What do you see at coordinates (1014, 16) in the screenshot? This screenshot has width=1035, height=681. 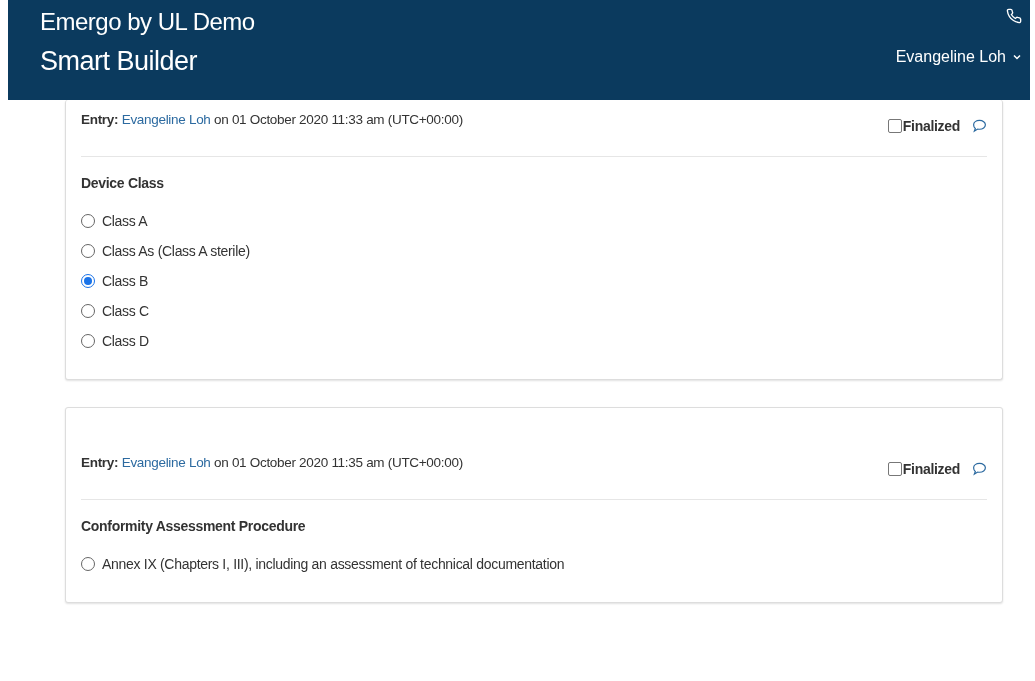 I see `phone-icon` at bounding box center [1014, 16].